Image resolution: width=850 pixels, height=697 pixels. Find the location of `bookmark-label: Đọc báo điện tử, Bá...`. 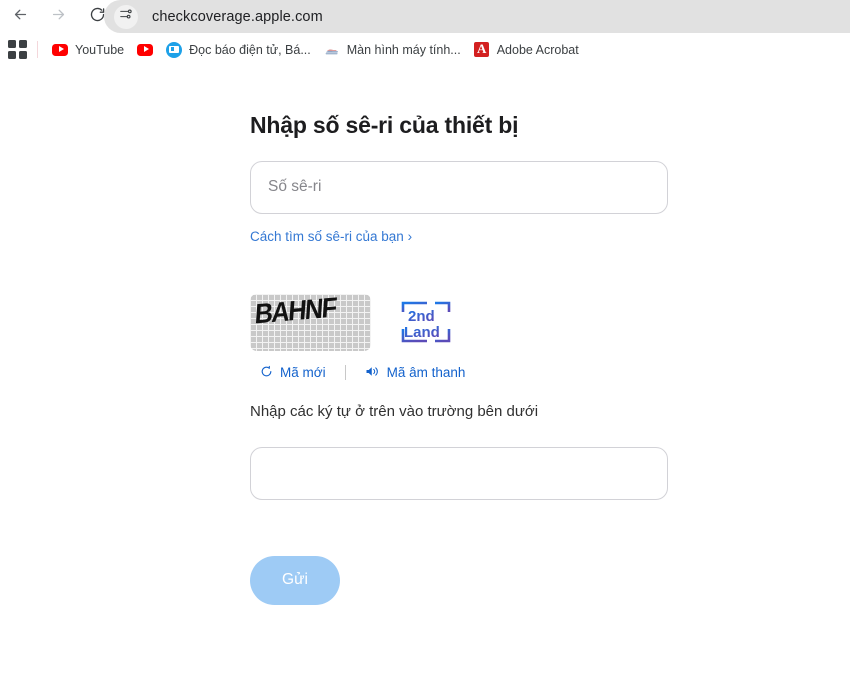

bookmark-label: Đọc báo điện tử, Bá... is located at coordinates (250, 49).